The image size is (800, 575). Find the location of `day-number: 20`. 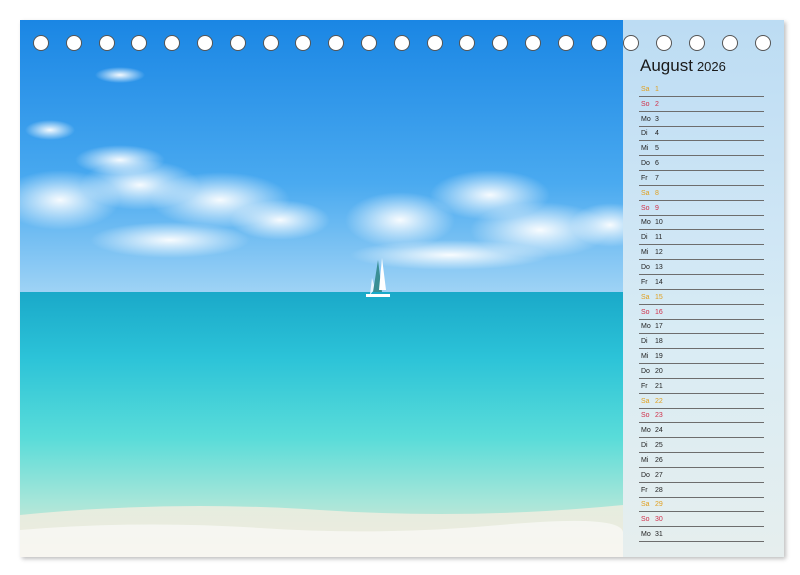

day-number: 20 is located at coordinates (659, 371).